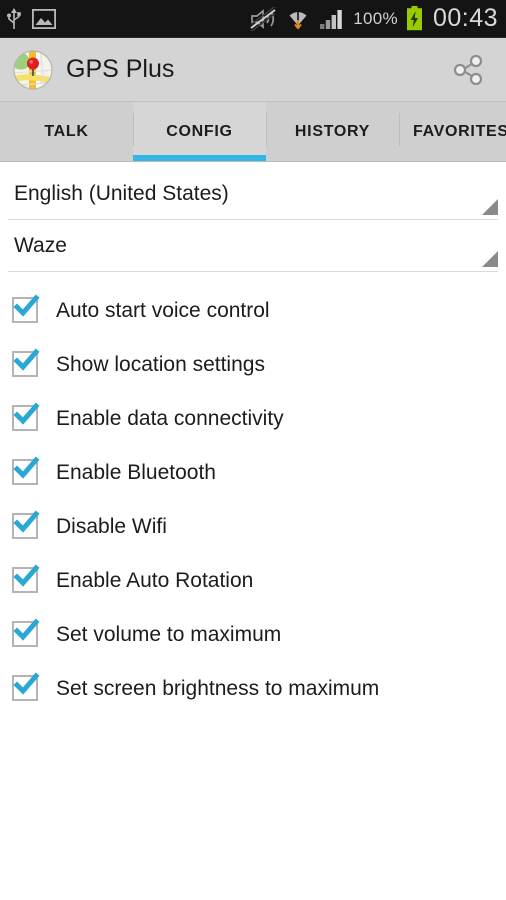 Image resolution: width=506 pixels, height=900 pixels. I want to click on mute-vibrate-off-icon, so click(263, 18).